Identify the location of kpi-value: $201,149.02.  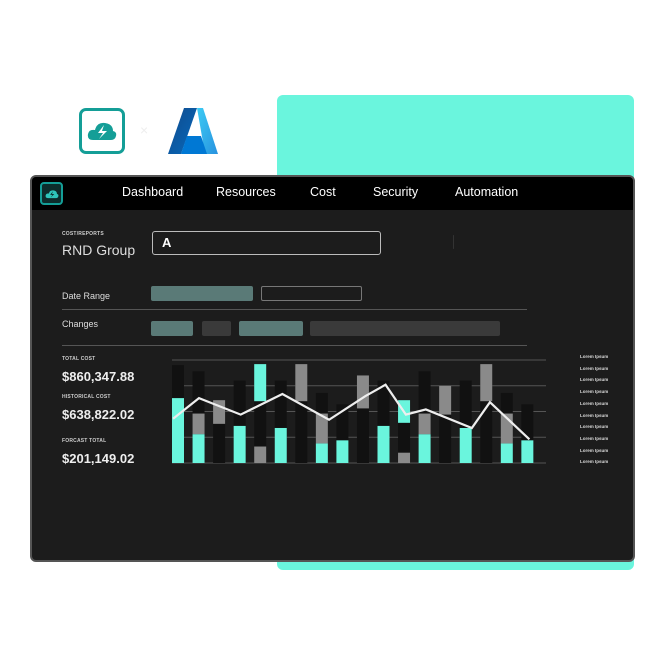
(98, 458).